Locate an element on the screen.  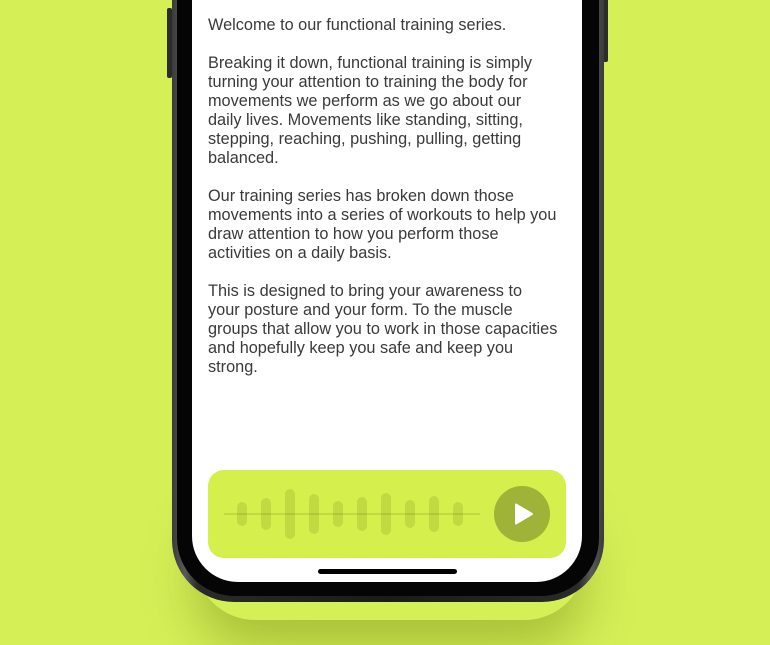
home-indicator is located at coordinates (387, 571).